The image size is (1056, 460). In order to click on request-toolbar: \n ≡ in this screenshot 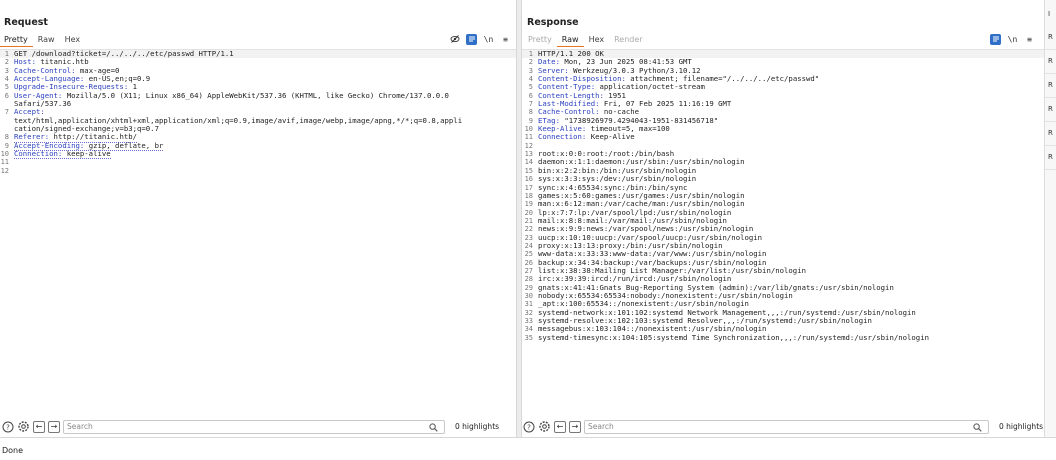, I will do `click(480, 39)`.